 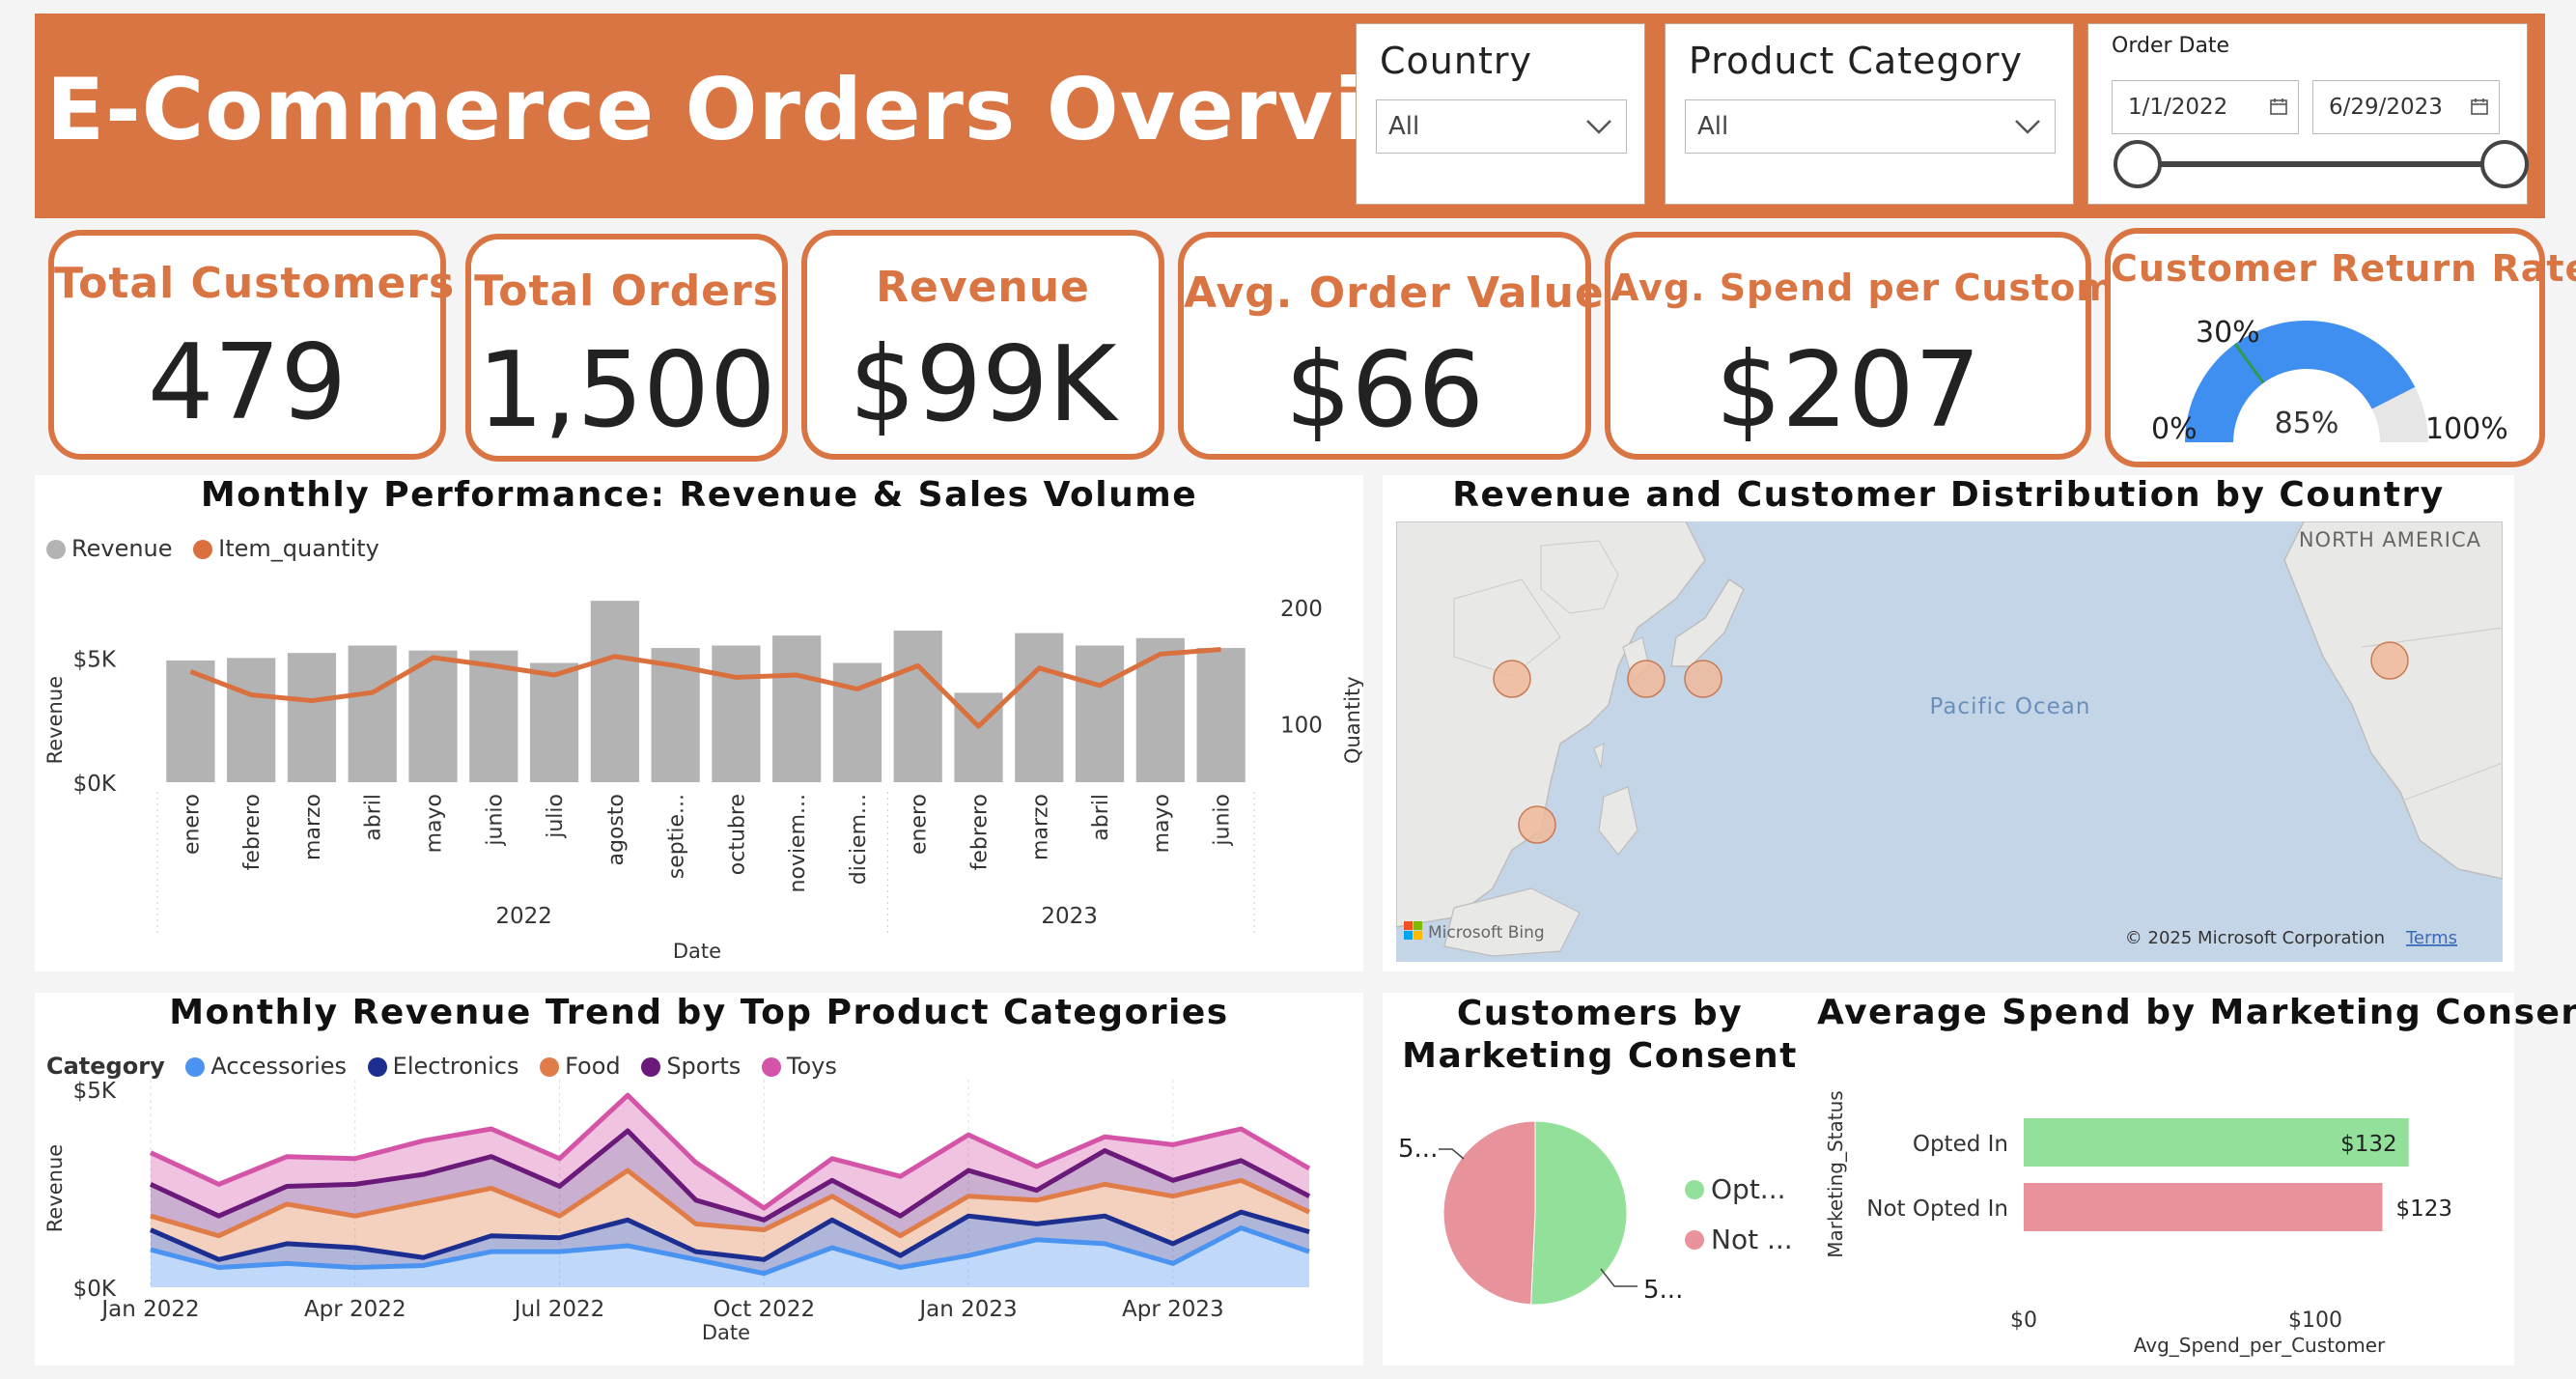 I want to click on kpi-avg-spend-per-customer: Avg. Spend per Customer $207, so click(x=1883, y=346).